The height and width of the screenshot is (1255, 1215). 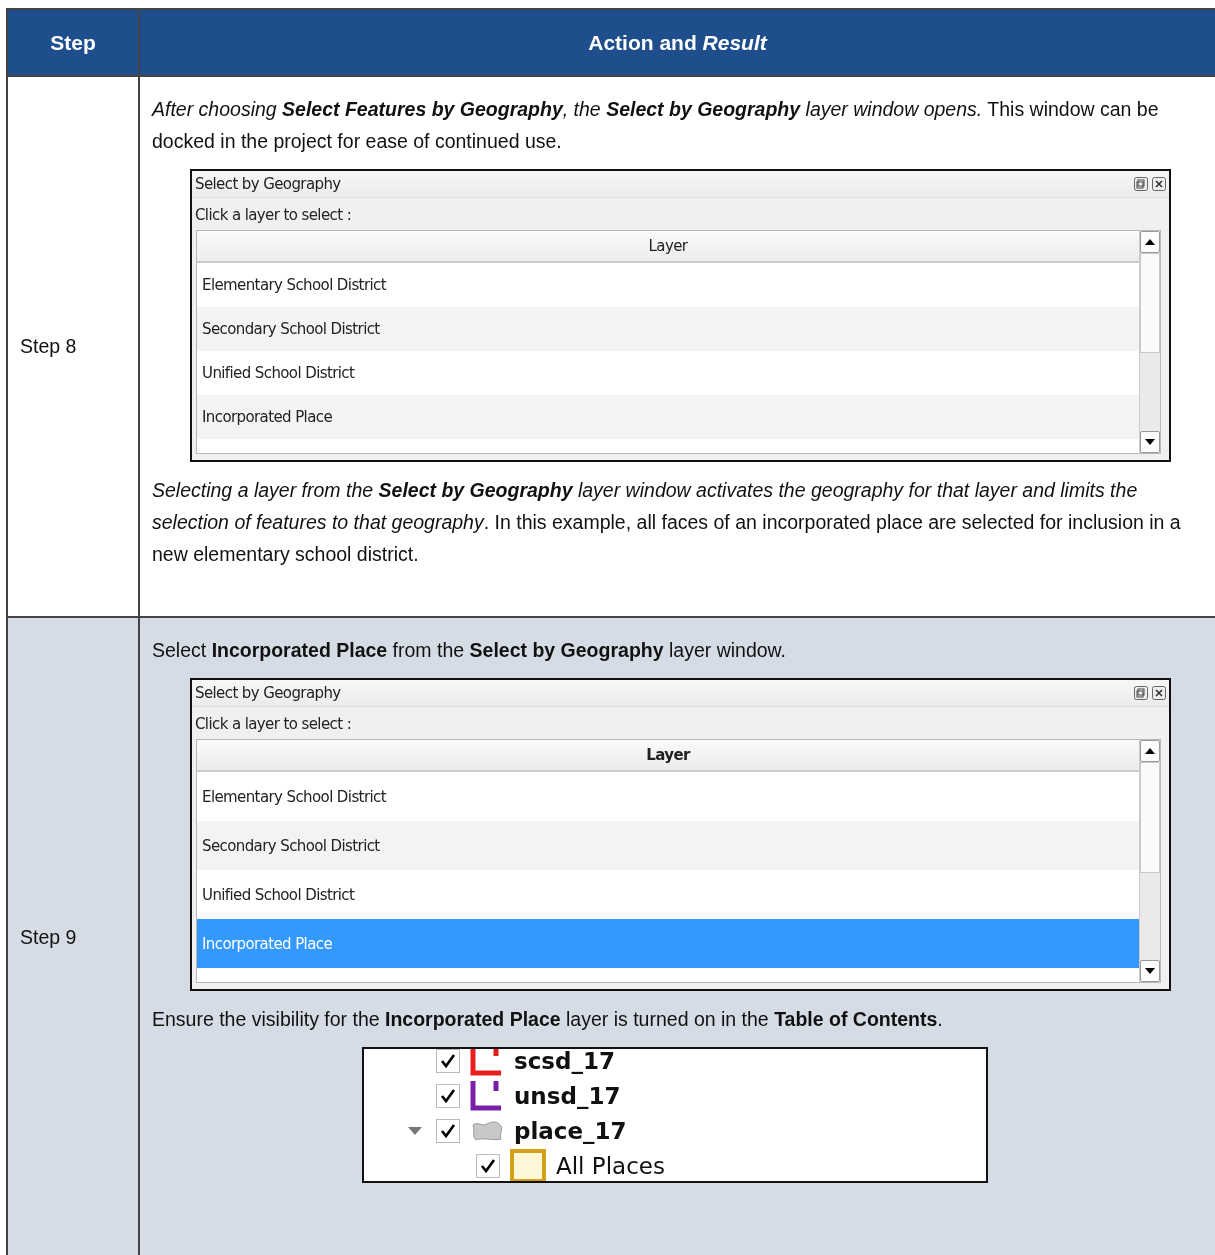 I want to click on instruction-text: After choosing Select Features by Geography, the Select by Geography layer window opens. This window can be docked in the project for ease of continued use., so click(x=656, y=125).